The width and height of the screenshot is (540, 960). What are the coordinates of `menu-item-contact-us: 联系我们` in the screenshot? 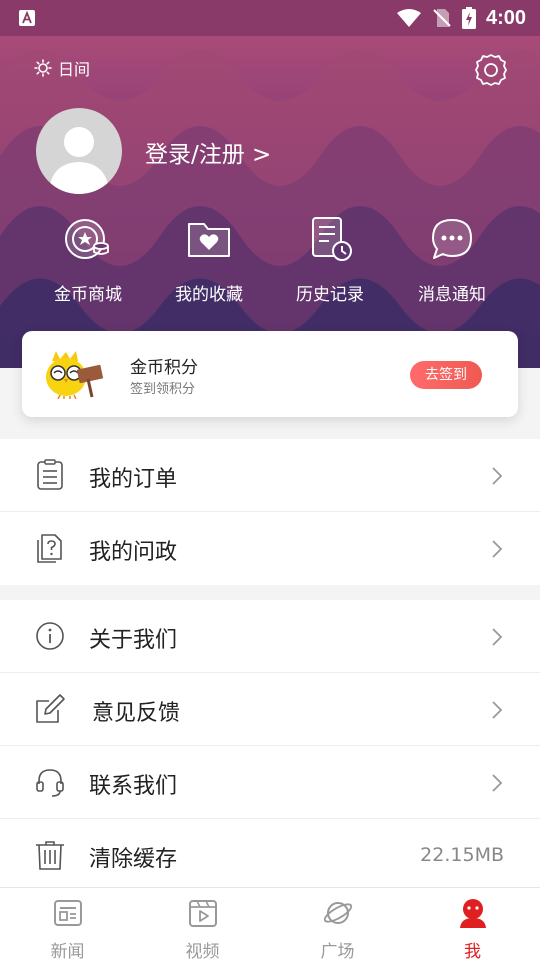 It's located at (270, 782).